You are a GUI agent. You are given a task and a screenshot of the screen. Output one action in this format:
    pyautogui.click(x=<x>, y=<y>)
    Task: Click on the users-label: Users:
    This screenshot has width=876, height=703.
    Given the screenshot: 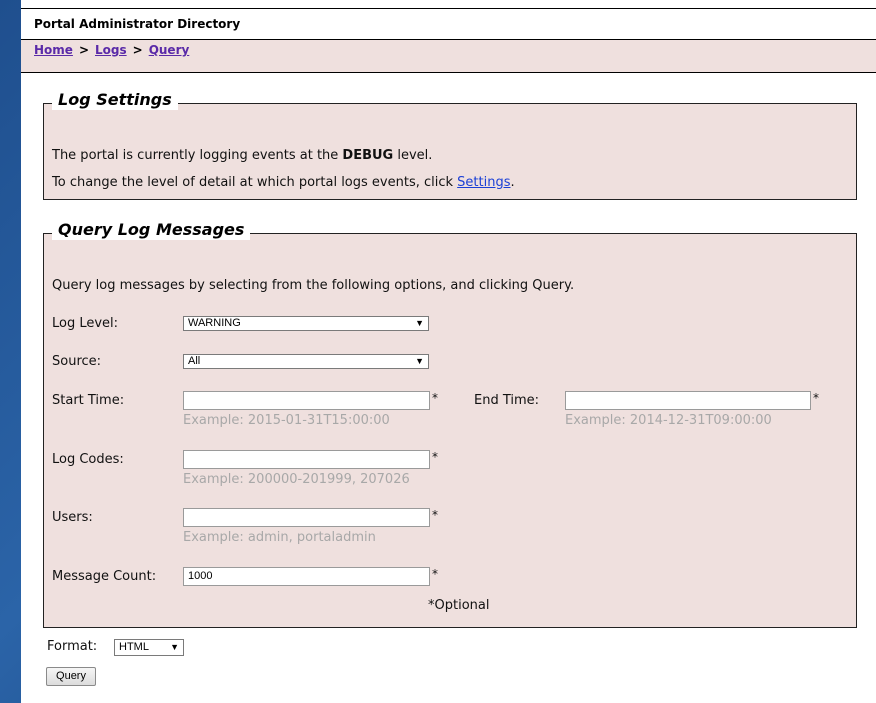 What is the action you would take?
    pyautogui.click(x=72, y=517)
    